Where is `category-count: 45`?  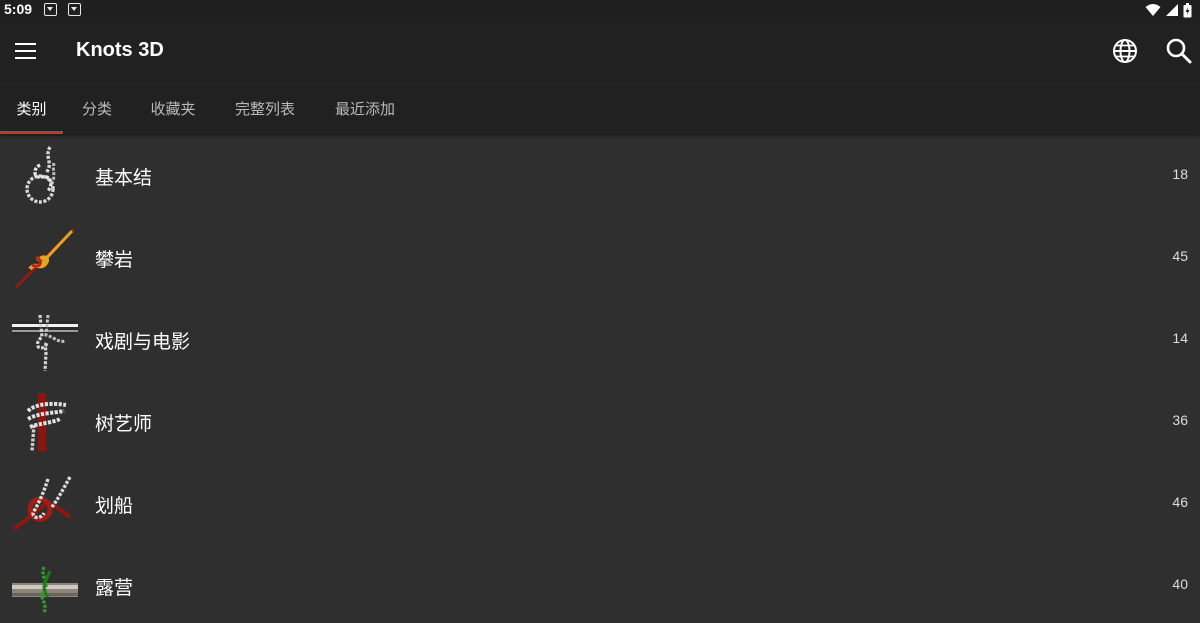
category-count: 45 is located at coordinates (1180, 256).